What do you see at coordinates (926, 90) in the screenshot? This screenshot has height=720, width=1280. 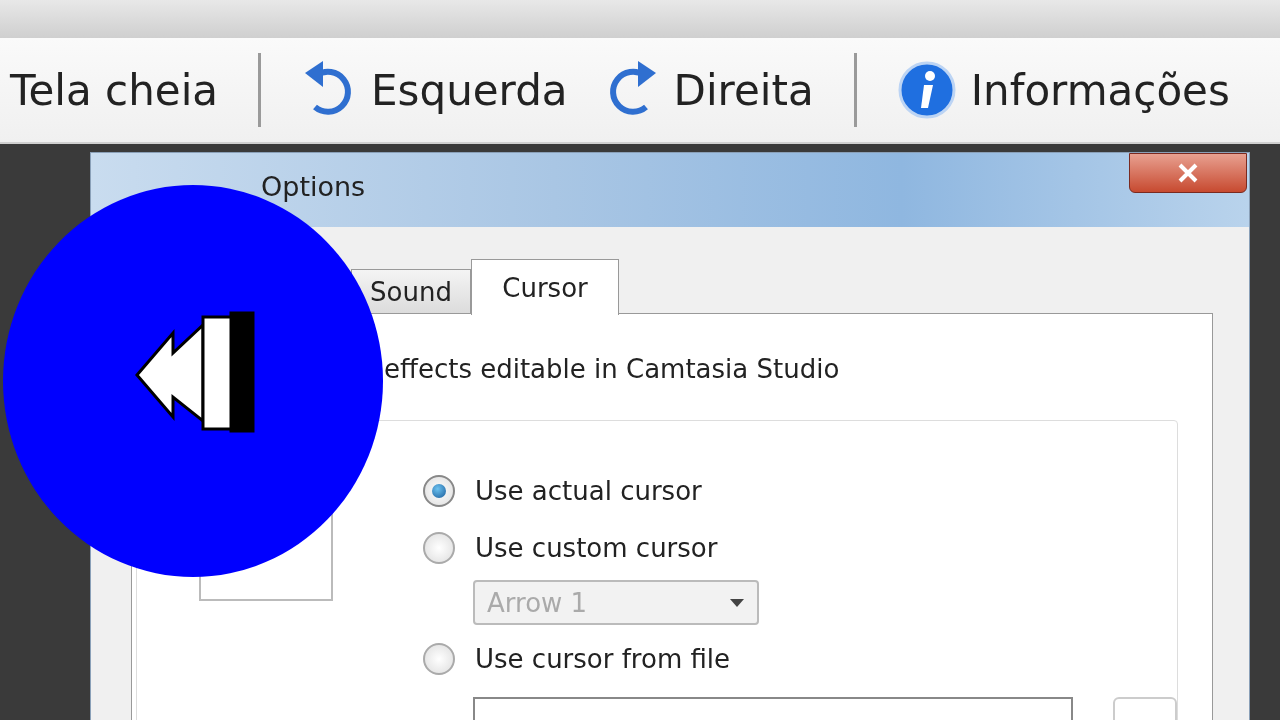 I see `info-icon` at bounding box center [926, 90].